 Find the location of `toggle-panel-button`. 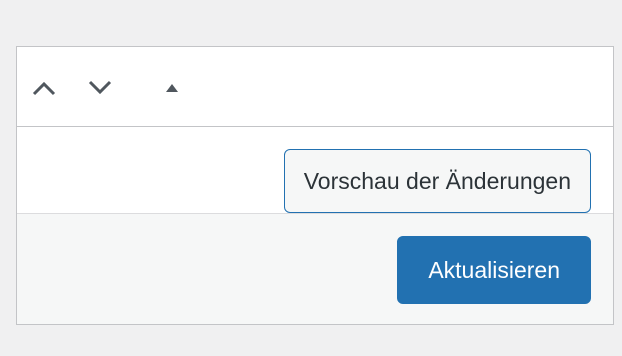

toggle-panel-button is located at coordinates (172, 88).